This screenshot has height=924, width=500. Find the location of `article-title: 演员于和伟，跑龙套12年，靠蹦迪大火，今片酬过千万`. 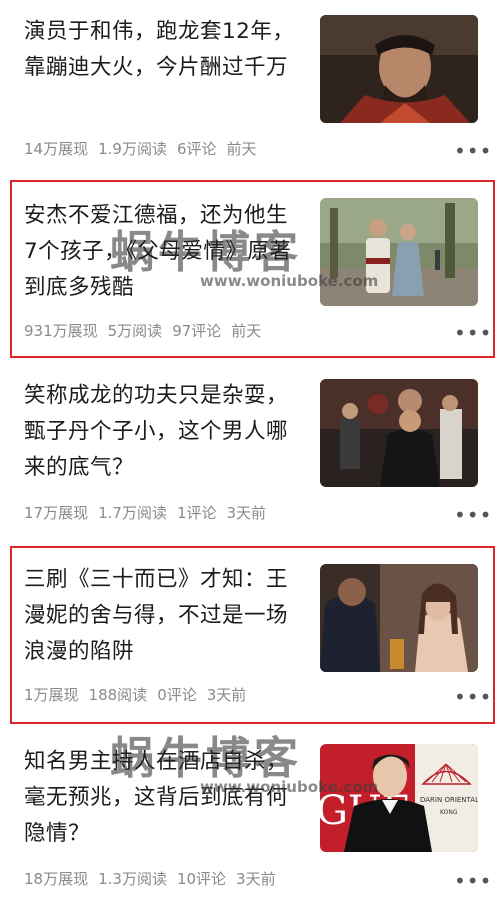

article-title: 演员于和伟，跑龙套12年，靠蹦迪大火，今片酬过千万 is located at coordinates (163, 50).